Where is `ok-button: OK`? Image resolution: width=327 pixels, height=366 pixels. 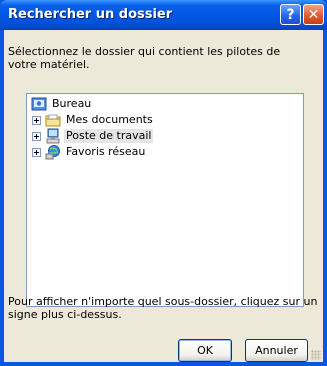 ok-button: OK is located at coordinates (205, 350).